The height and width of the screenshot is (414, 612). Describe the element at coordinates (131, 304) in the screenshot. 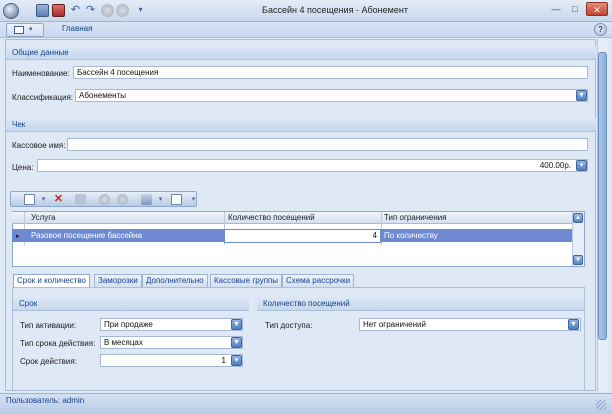

I see `section-term-header: Срок` at that location.